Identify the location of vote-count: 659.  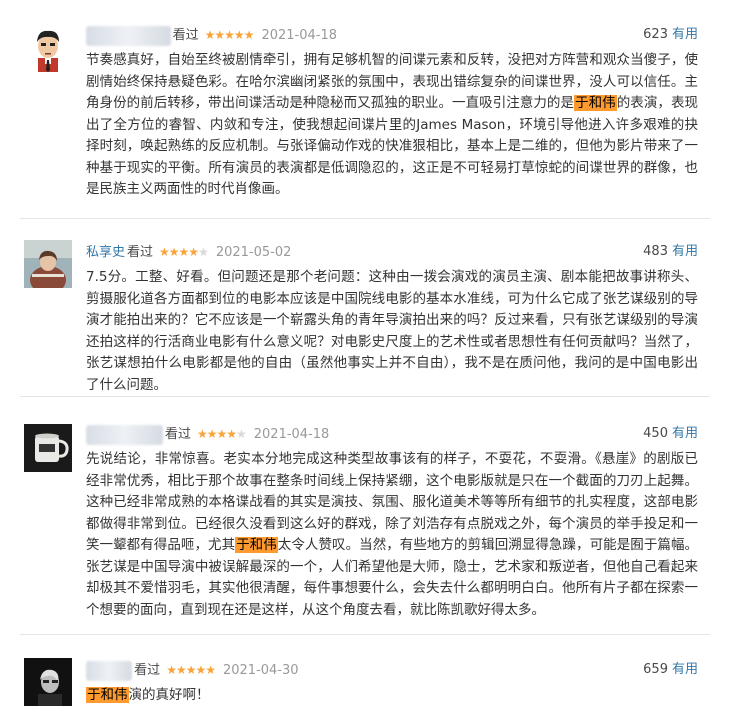
(655, 669).